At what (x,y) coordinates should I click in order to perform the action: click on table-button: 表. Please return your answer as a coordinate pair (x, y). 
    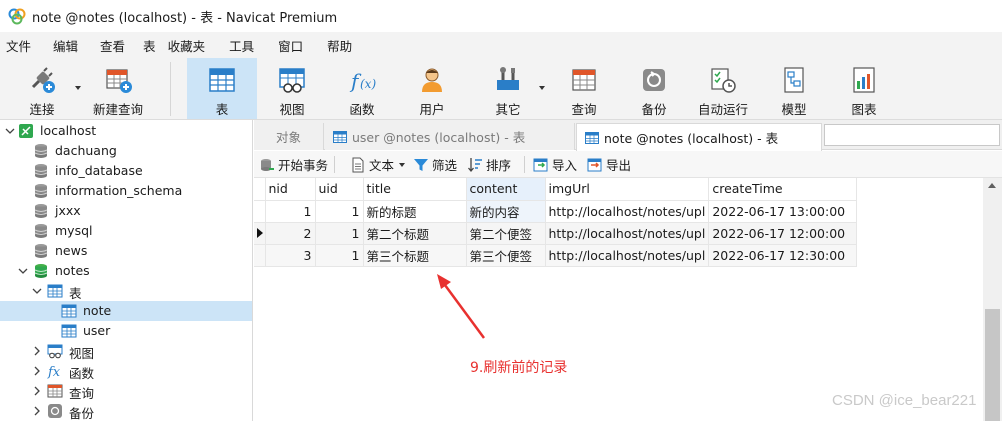
    Looking at the image, I should click on (222, 88).